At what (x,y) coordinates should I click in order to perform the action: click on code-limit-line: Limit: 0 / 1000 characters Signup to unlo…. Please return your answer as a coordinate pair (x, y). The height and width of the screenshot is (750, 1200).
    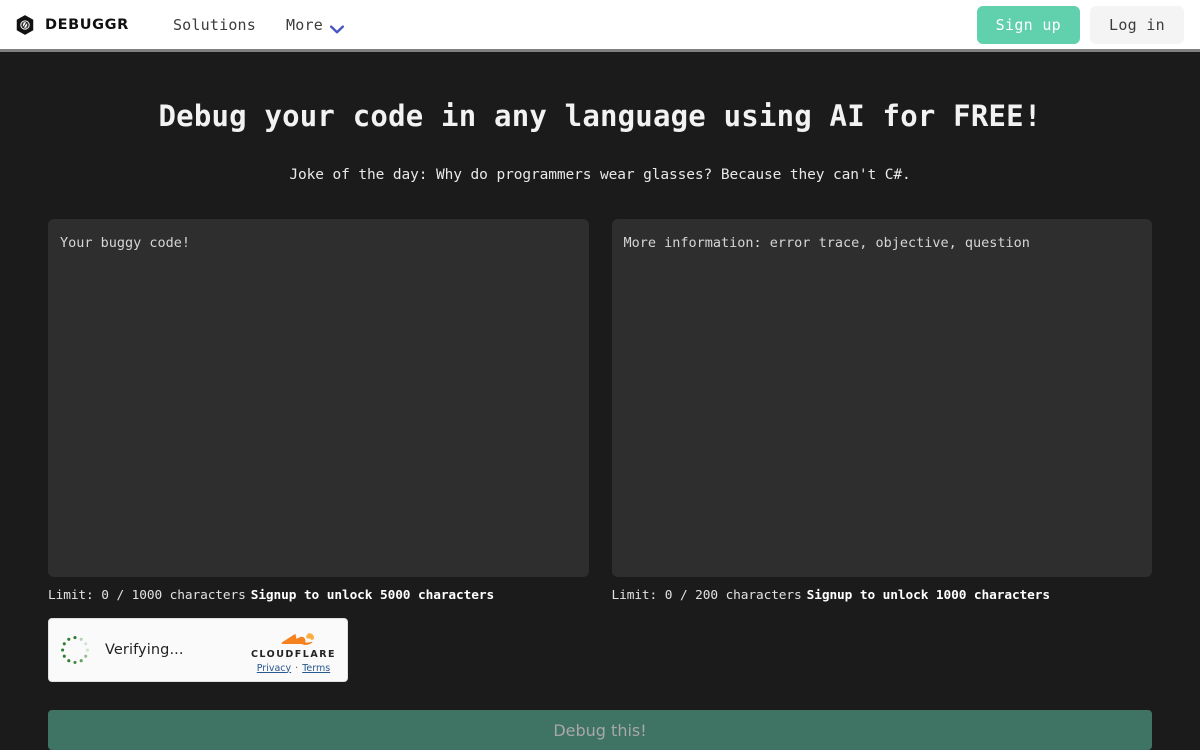
    Looking at the image, I should click on (318, 595).